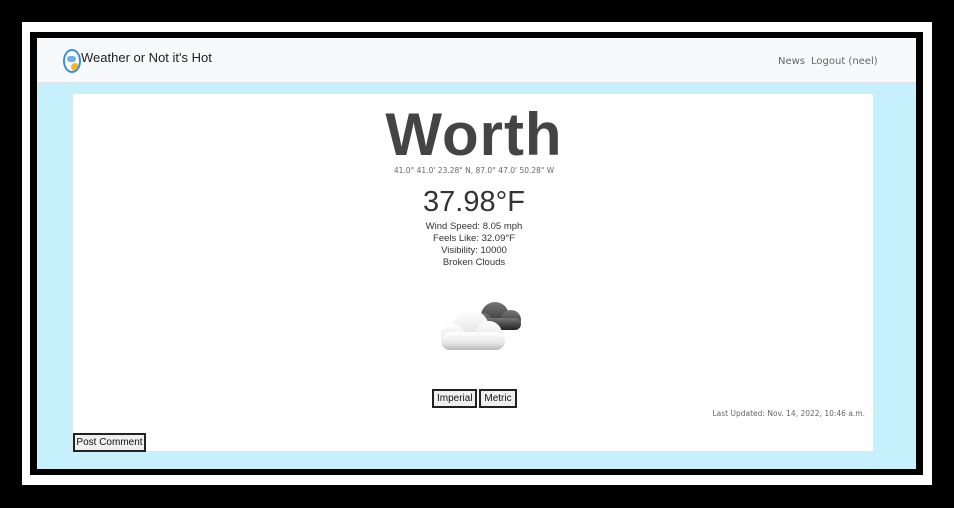 This screenshot has height=508, width=954. Describe the element at coordinates (474, 250) in the screenshot. I see `visibility: Visibility: 10000` at that location.